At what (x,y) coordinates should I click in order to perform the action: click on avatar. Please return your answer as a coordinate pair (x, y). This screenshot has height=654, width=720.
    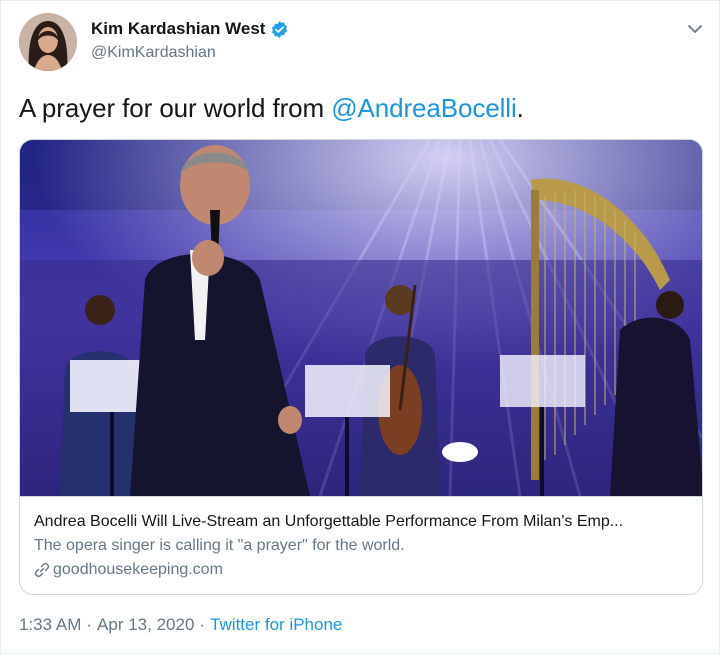
    Looking at the image, I should click on (48, 42).